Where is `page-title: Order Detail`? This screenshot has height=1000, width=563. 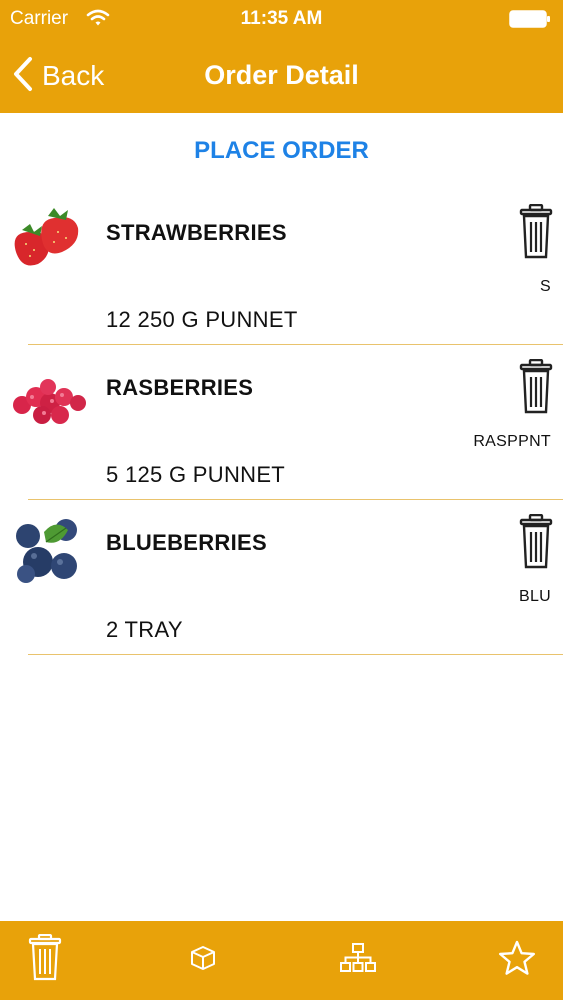 page-title: Order Detail is located at coordinates (281, 75).